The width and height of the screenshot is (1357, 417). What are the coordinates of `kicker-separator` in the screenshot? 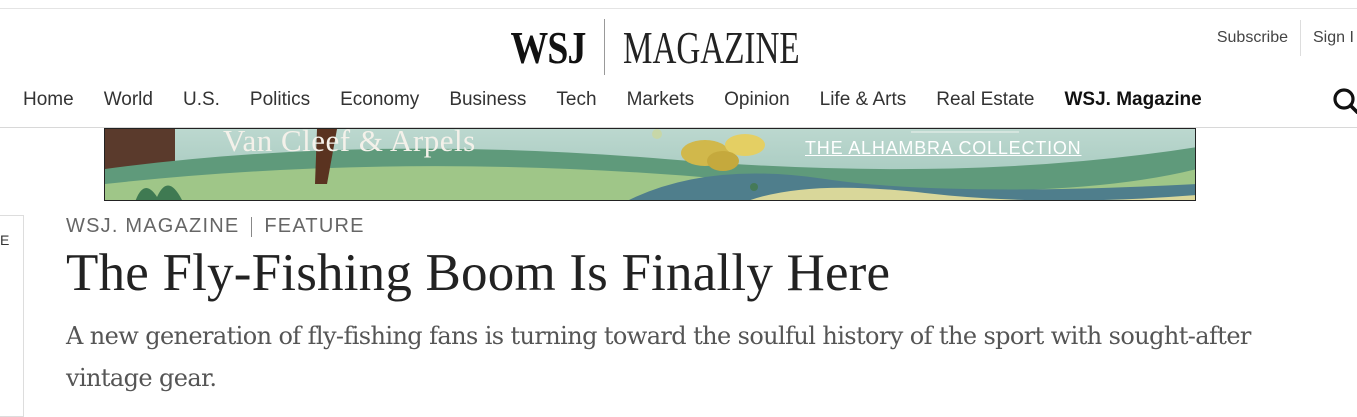 It's located at (252, 226).